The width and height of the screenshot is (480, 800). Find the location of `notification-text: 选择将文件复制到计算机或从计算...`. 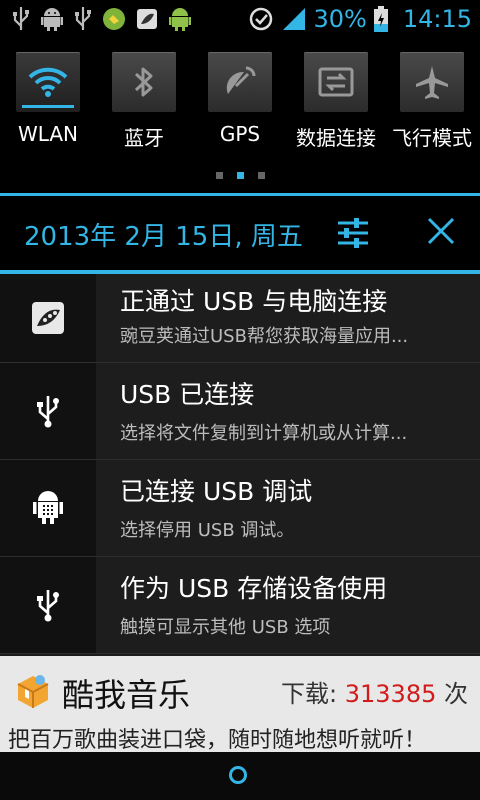

notification-text: 选择将文件复制到计算机或从计算... is located at coordinates (264, 433).